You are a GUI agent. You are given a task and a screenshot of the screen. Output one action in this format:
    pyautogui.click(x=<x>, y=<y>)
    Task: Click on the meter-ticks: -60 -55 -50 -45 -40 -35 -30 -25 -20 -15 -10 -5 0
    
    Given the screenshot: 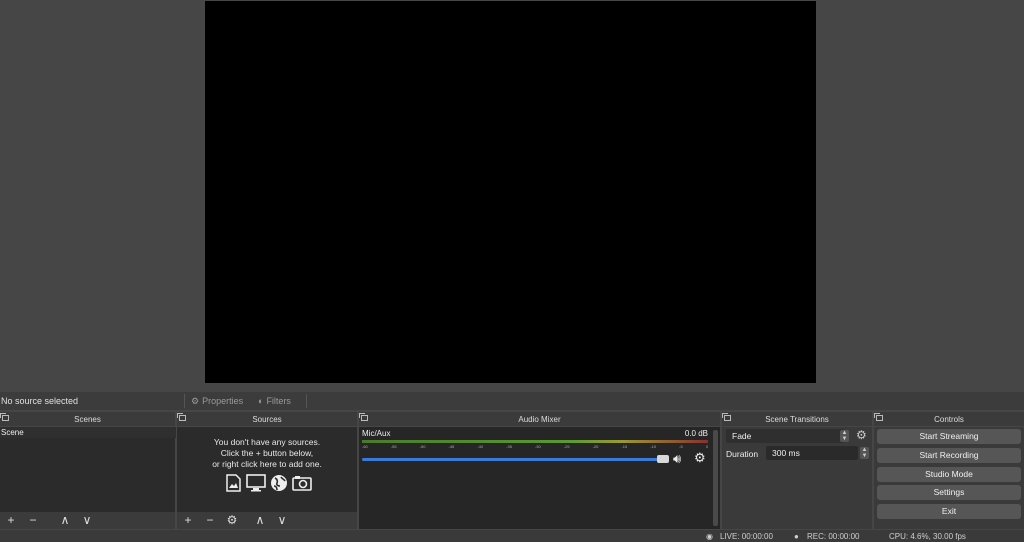 What is the action you would take?
    pyautogui.click(x=535, y=448)
    